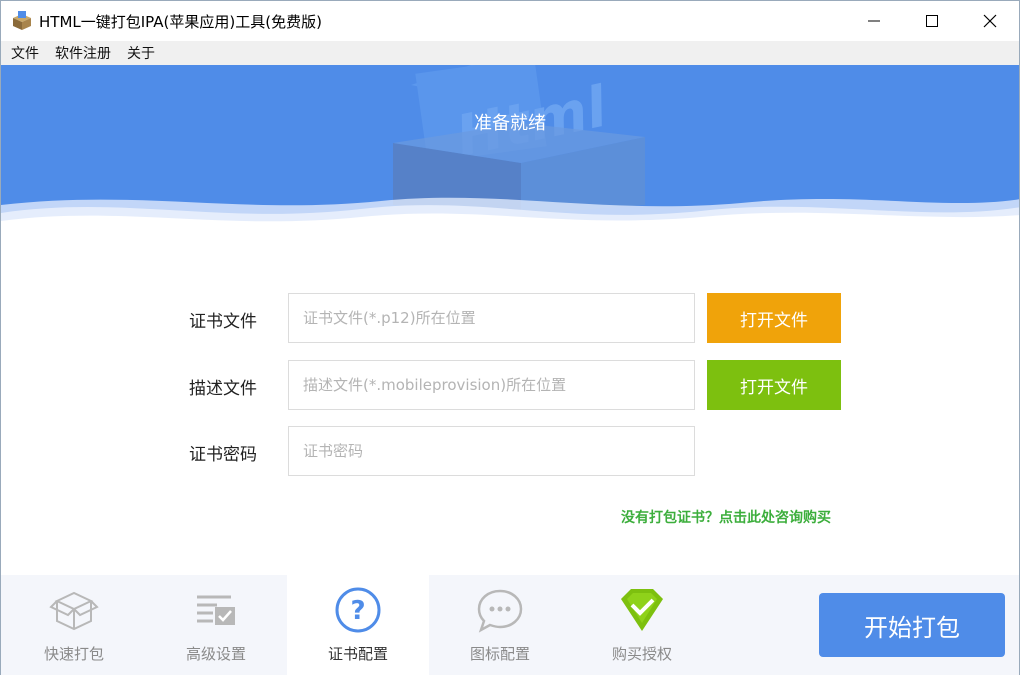 This screenshot has height=679, width=1024. I want to click on close-button, so click(990, 21).